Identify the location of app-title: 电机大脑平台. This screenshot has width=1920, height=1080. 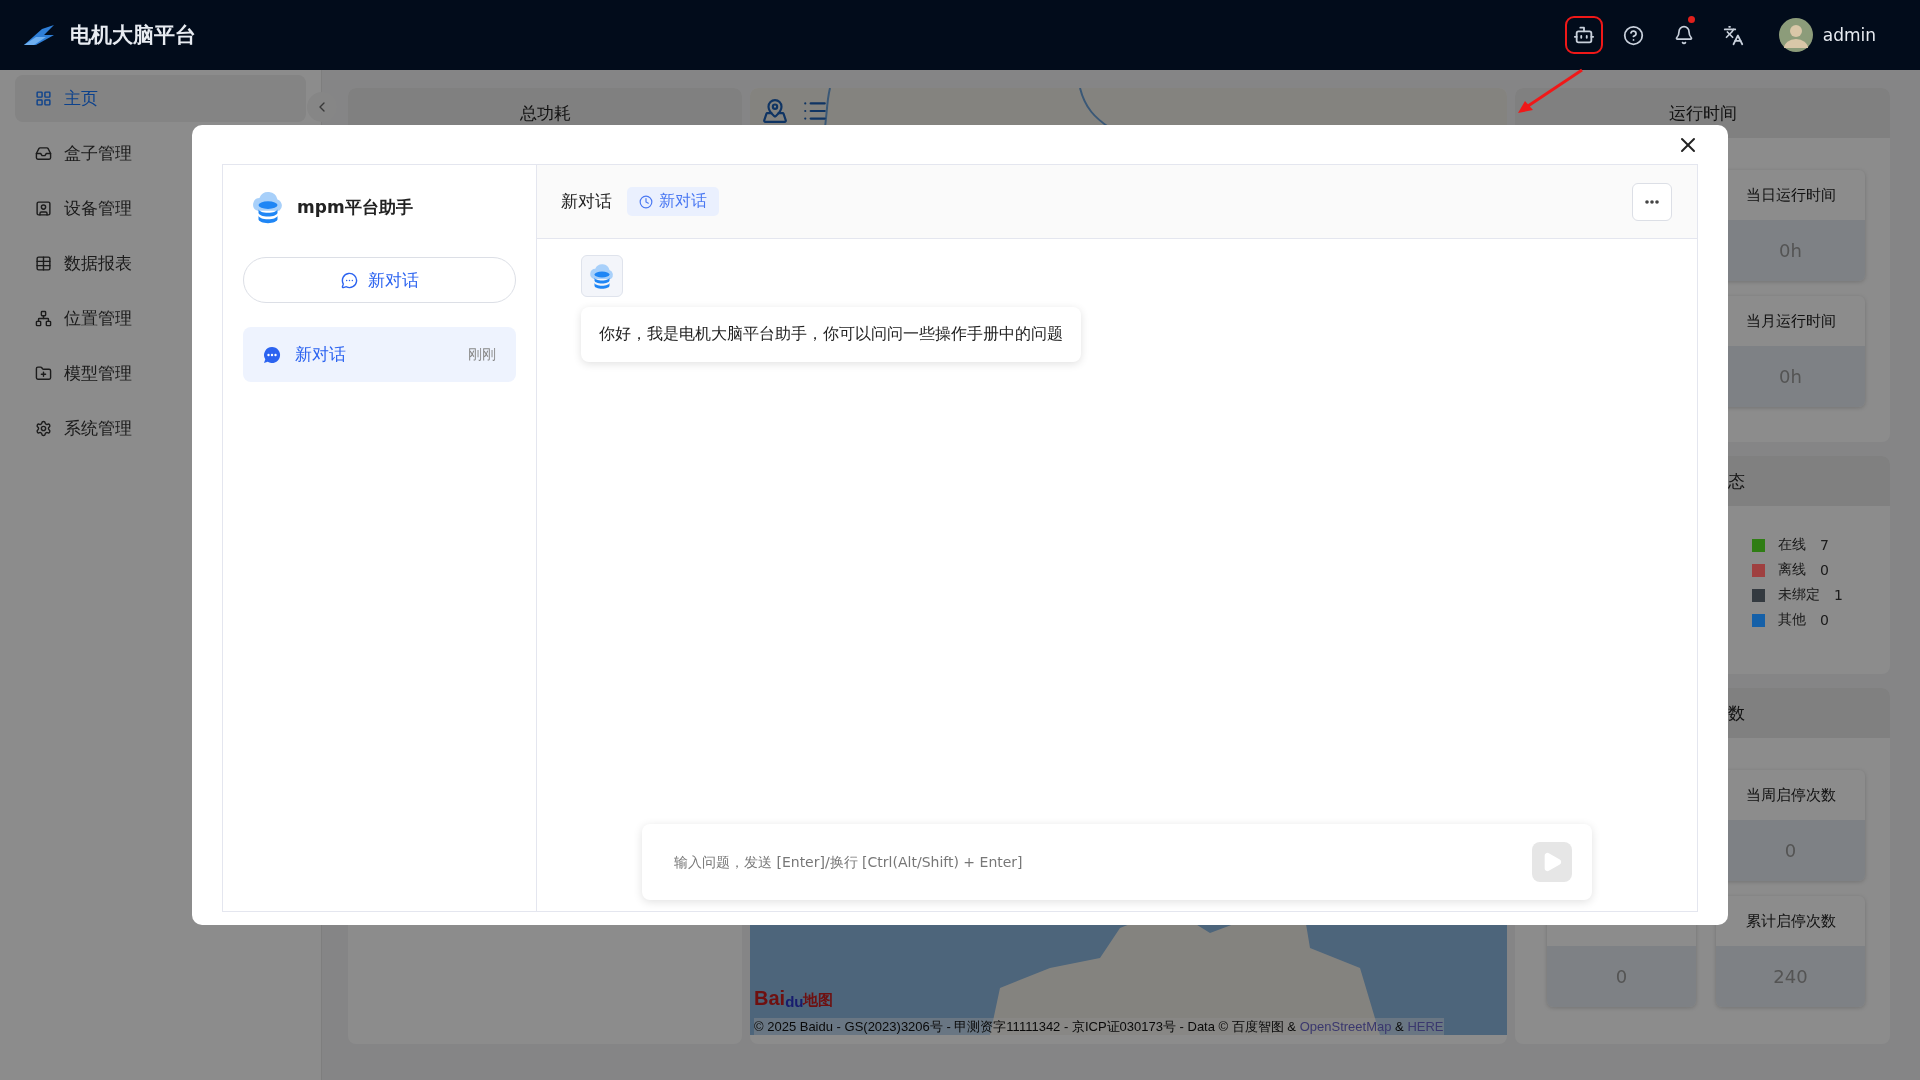
(133, 35).